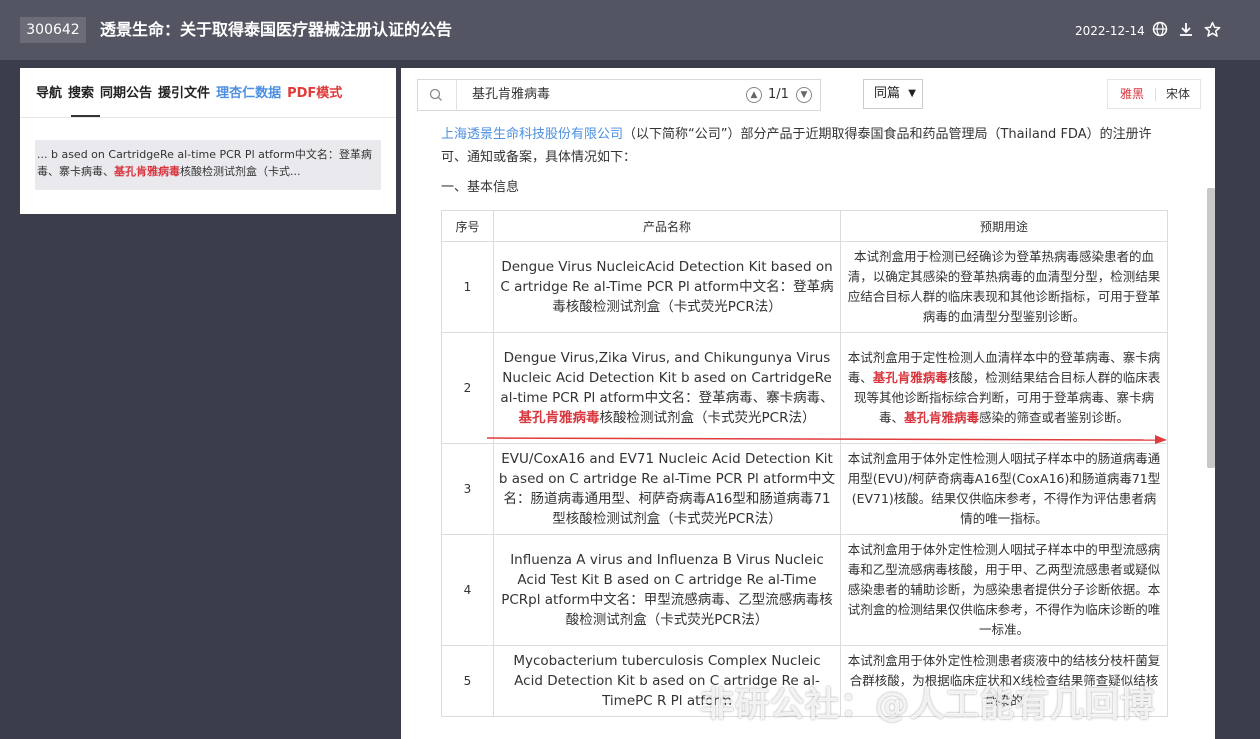 The image size is (1260, 739). What do you see at coordinates (147, 171) in the screenshot?
I see `result-highlight: 基孔肯雅病毒` at bounding box center [147, 171].